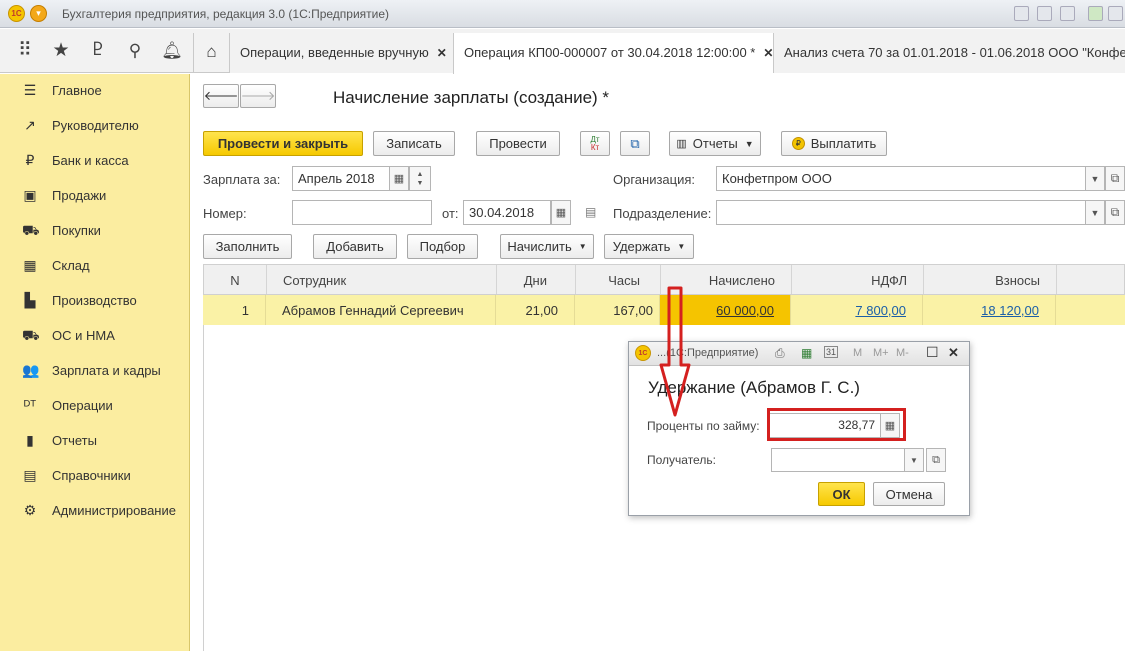  What do you see at coordinates (1115, 178) in the screenshot?
I see `org-open-icon: ⧉` at bounding box center [1115, 178].